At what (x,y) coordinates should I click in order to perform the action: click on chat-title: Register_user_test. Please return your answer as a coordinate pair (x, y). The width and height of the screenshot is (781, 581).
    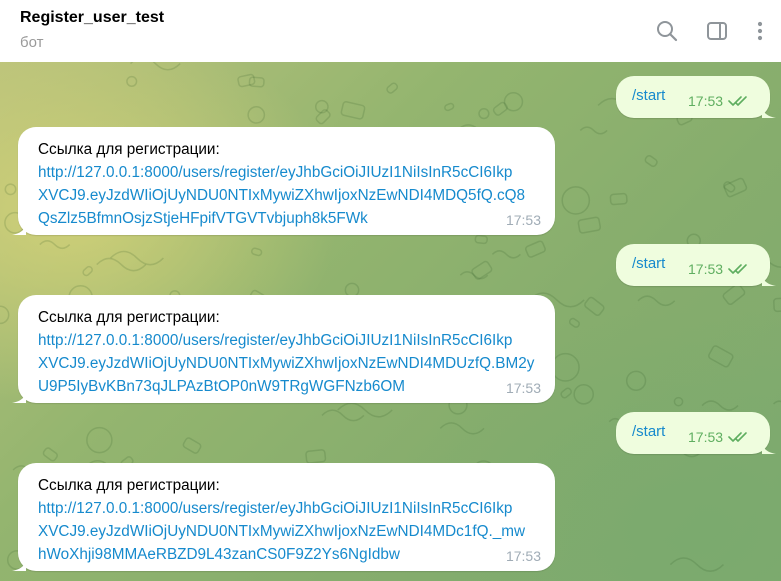
    Looking at the image, I should click on (92, 18).